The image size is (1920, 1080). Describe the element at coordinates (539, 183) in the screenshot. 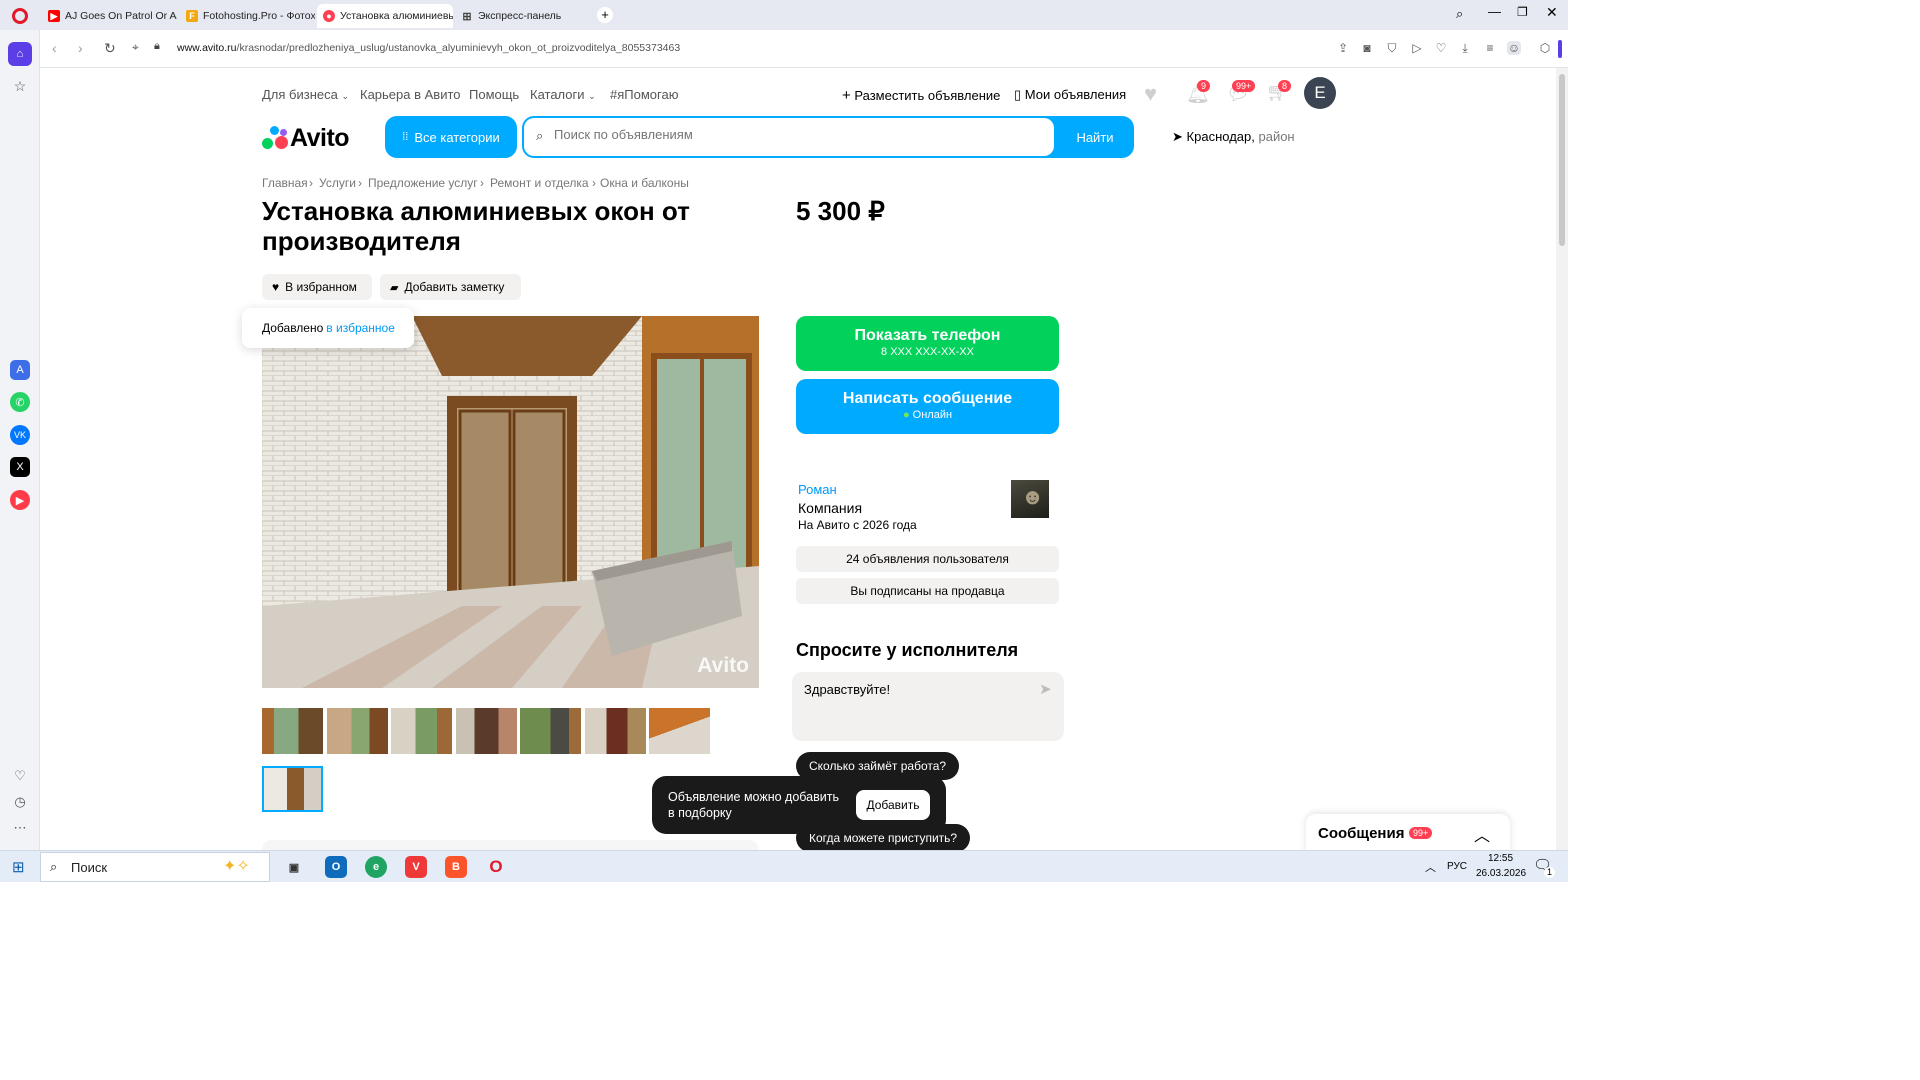

I see `breadcrumb-item: Ремонт и отделка` at that location.